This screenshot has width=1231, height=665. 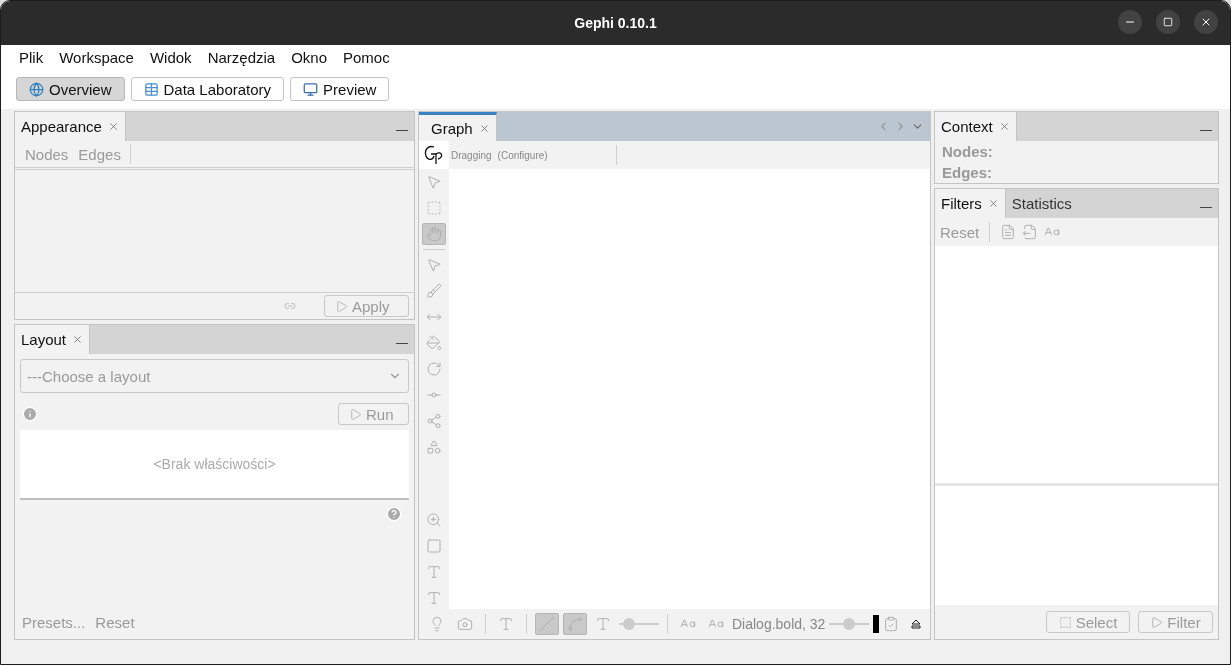 I want to click on context-label: Edges:, so click(x=967, y=173).